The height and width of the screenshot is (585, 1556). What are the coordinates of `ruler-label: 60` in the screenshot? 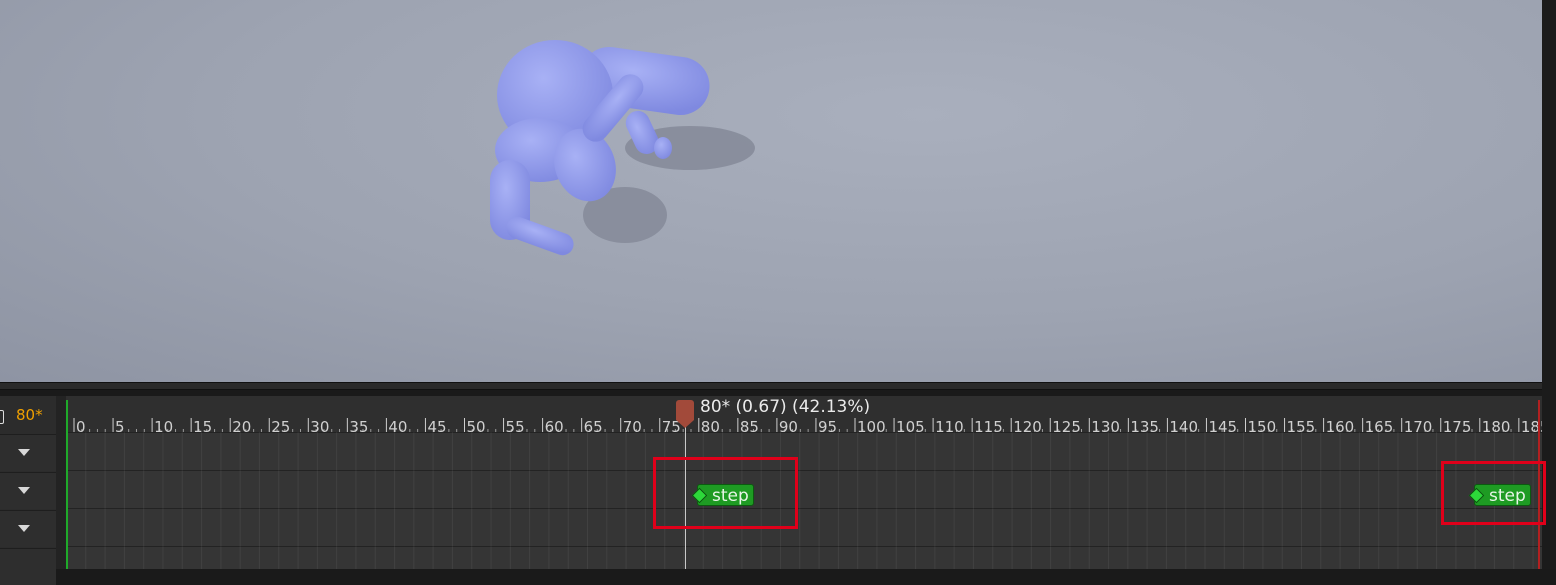 It's located at (554, 425).